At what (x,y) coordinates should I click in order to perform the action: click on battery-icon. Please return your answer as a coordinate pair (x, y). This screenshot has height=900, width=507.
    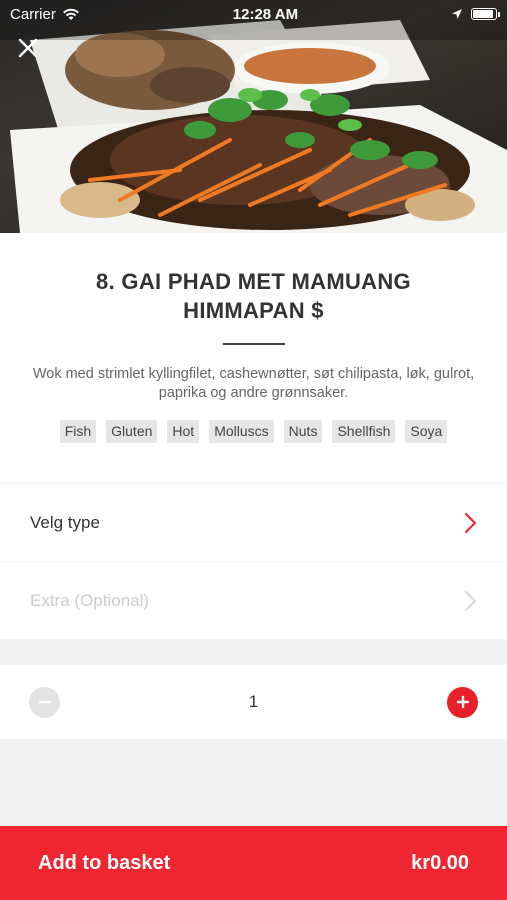
    Looking at the image, I should click on (485, 14).